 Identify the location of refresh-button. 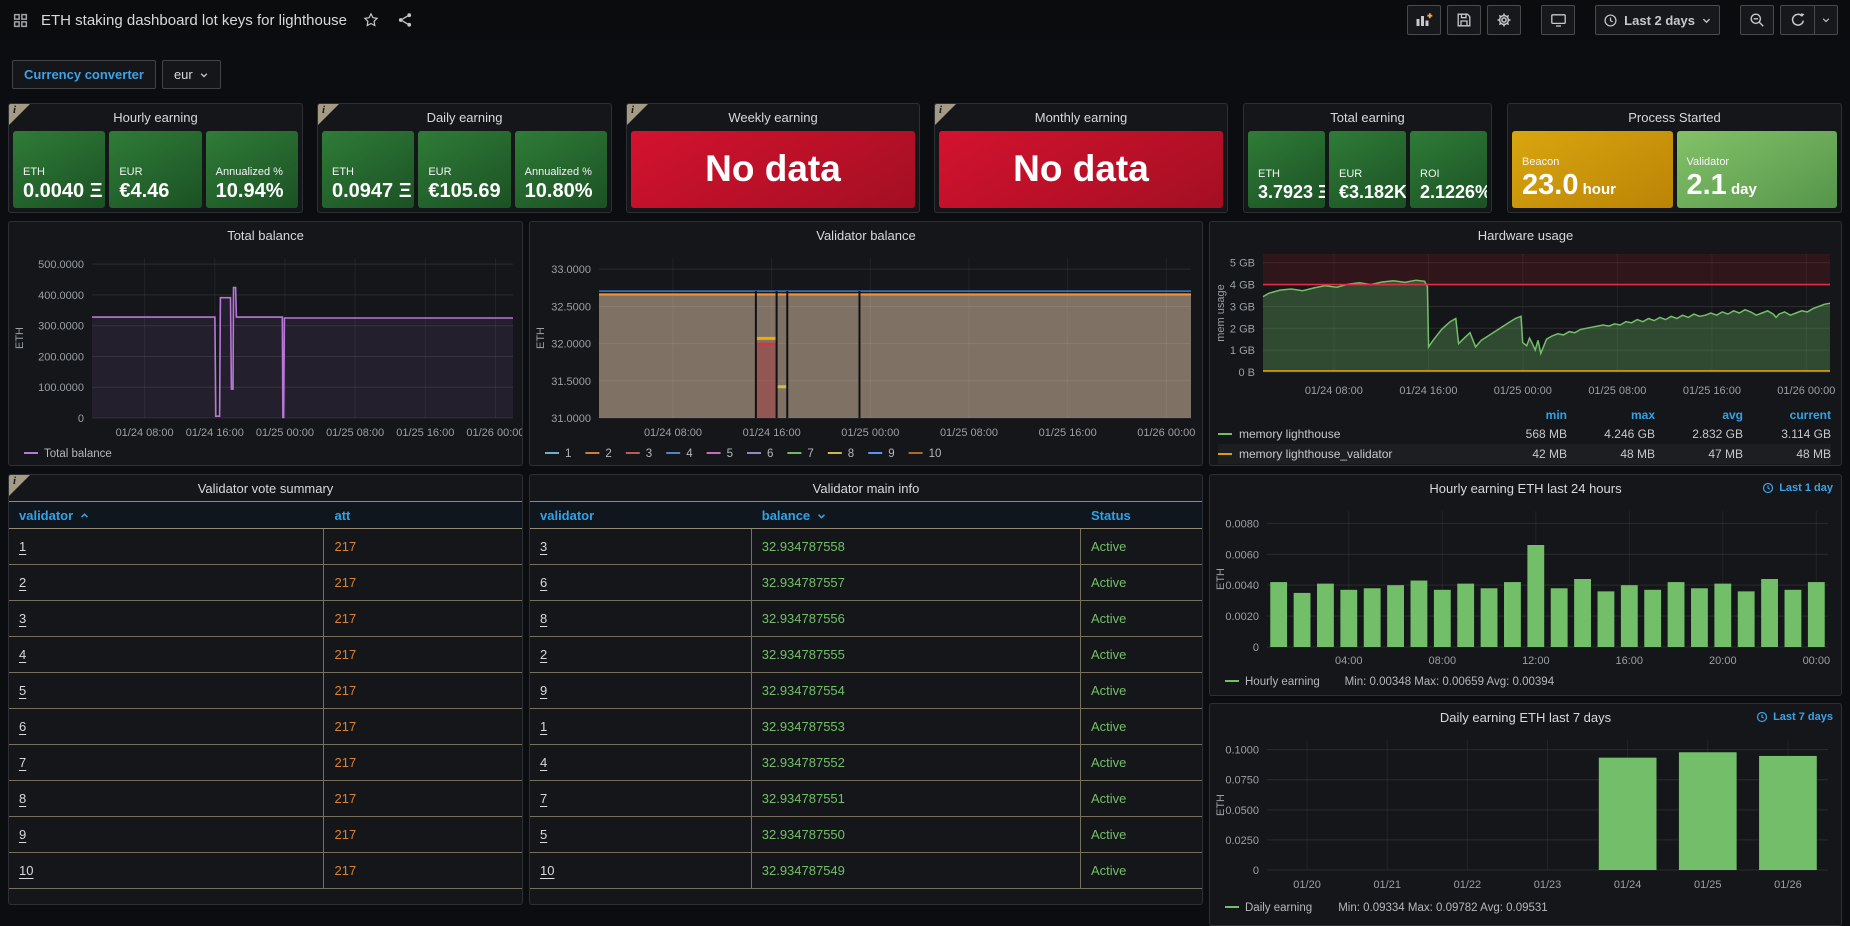
(1797, 20).